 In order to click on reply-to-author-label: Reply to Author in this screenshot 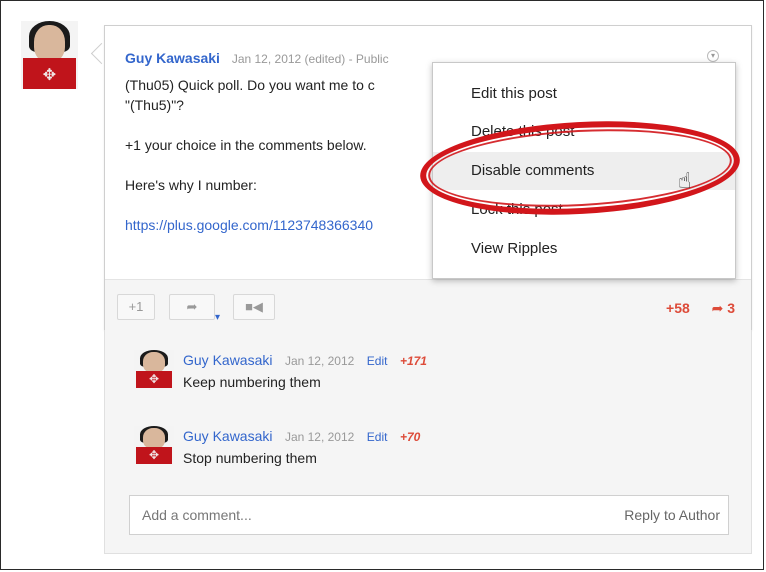, I will do `click(672, 515)`.